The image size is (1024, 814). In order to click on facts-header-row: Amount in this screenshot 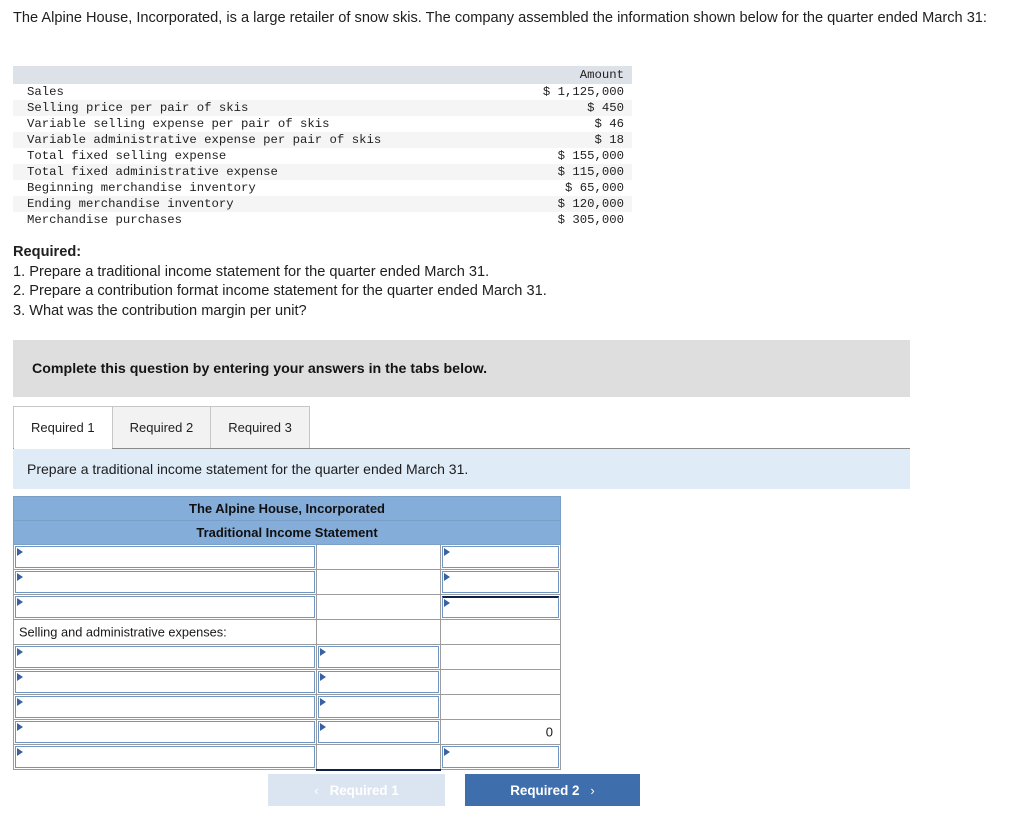, I will do `click(322, 75)`.